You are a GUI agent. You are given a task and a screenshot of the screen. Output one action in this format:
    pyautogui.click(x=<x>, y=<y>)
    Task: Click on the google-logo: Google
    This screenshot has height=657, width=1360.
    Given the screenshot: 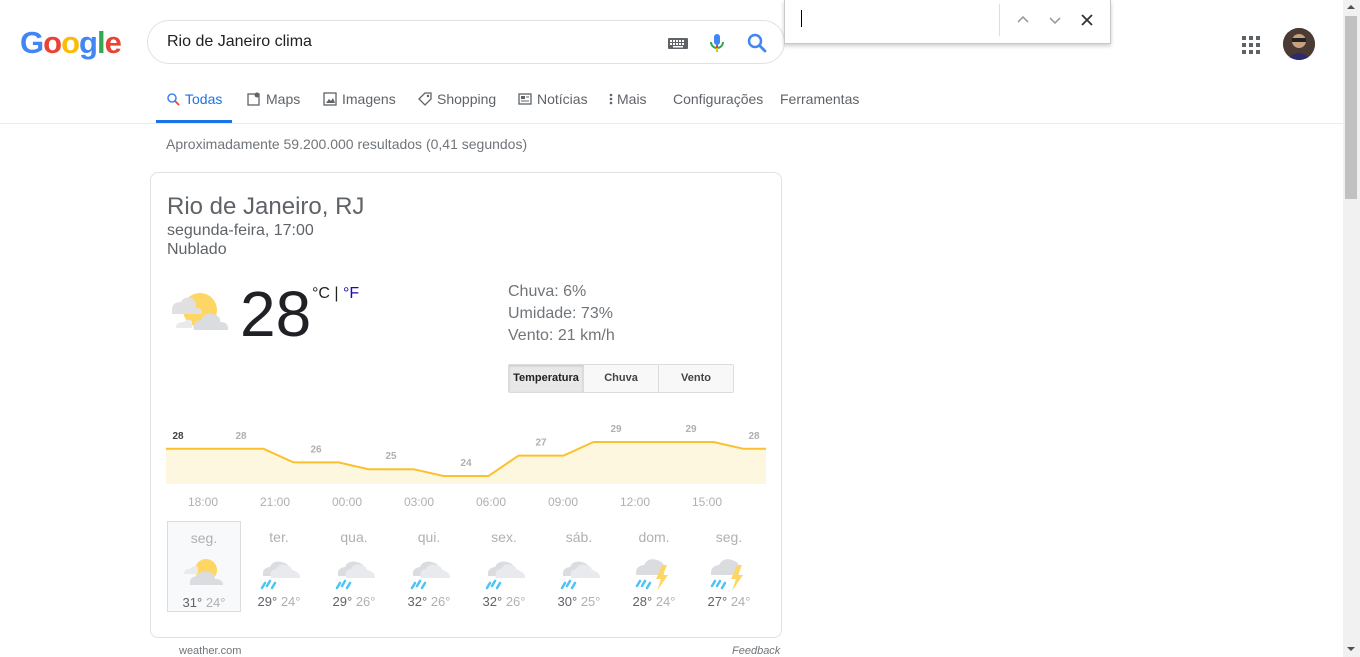 What is the action you would take?
    pyautogui.click(x=71, y=43)
    